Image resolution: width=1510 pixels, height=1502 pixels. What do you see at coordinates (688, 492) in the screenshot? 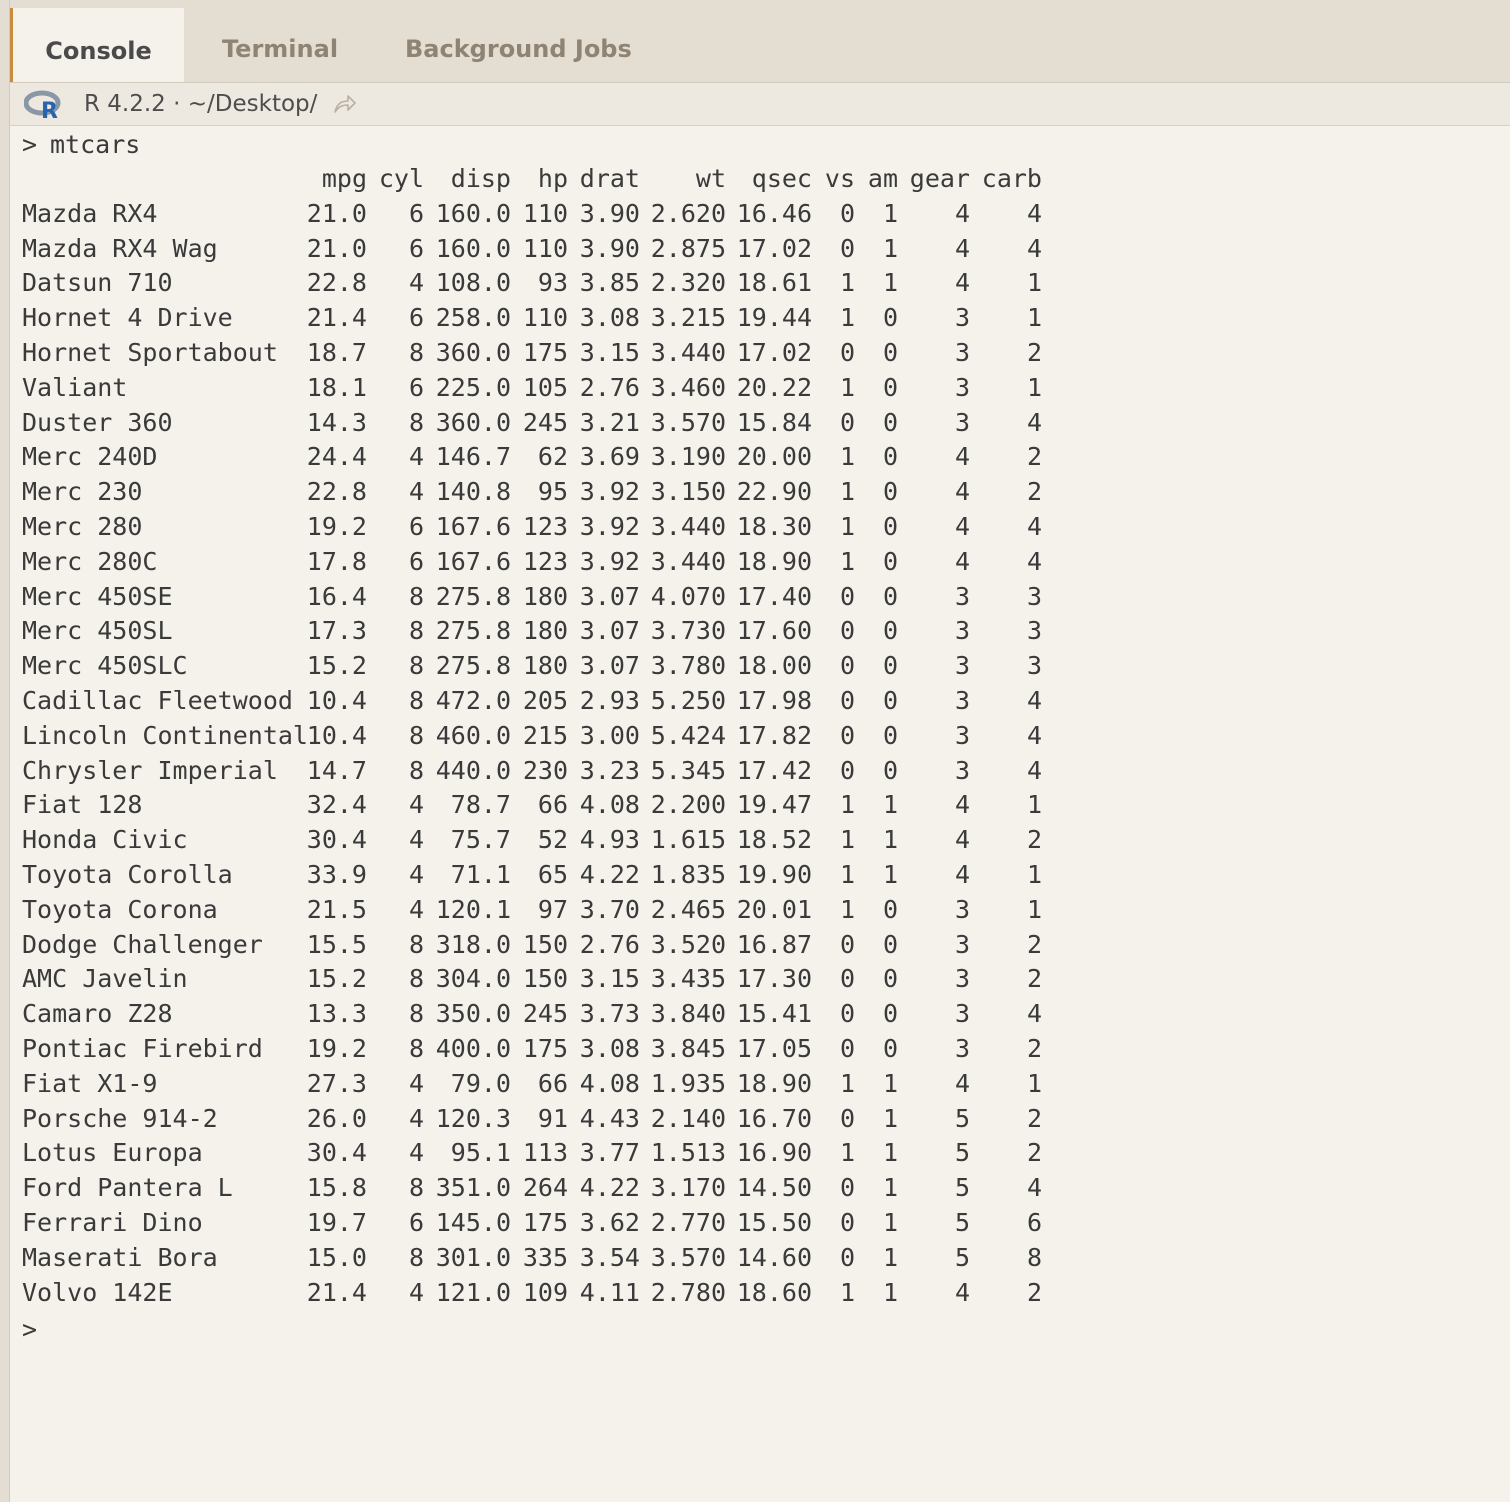
I see `cell-wt: 3.150` at bounding box center [688, 492].